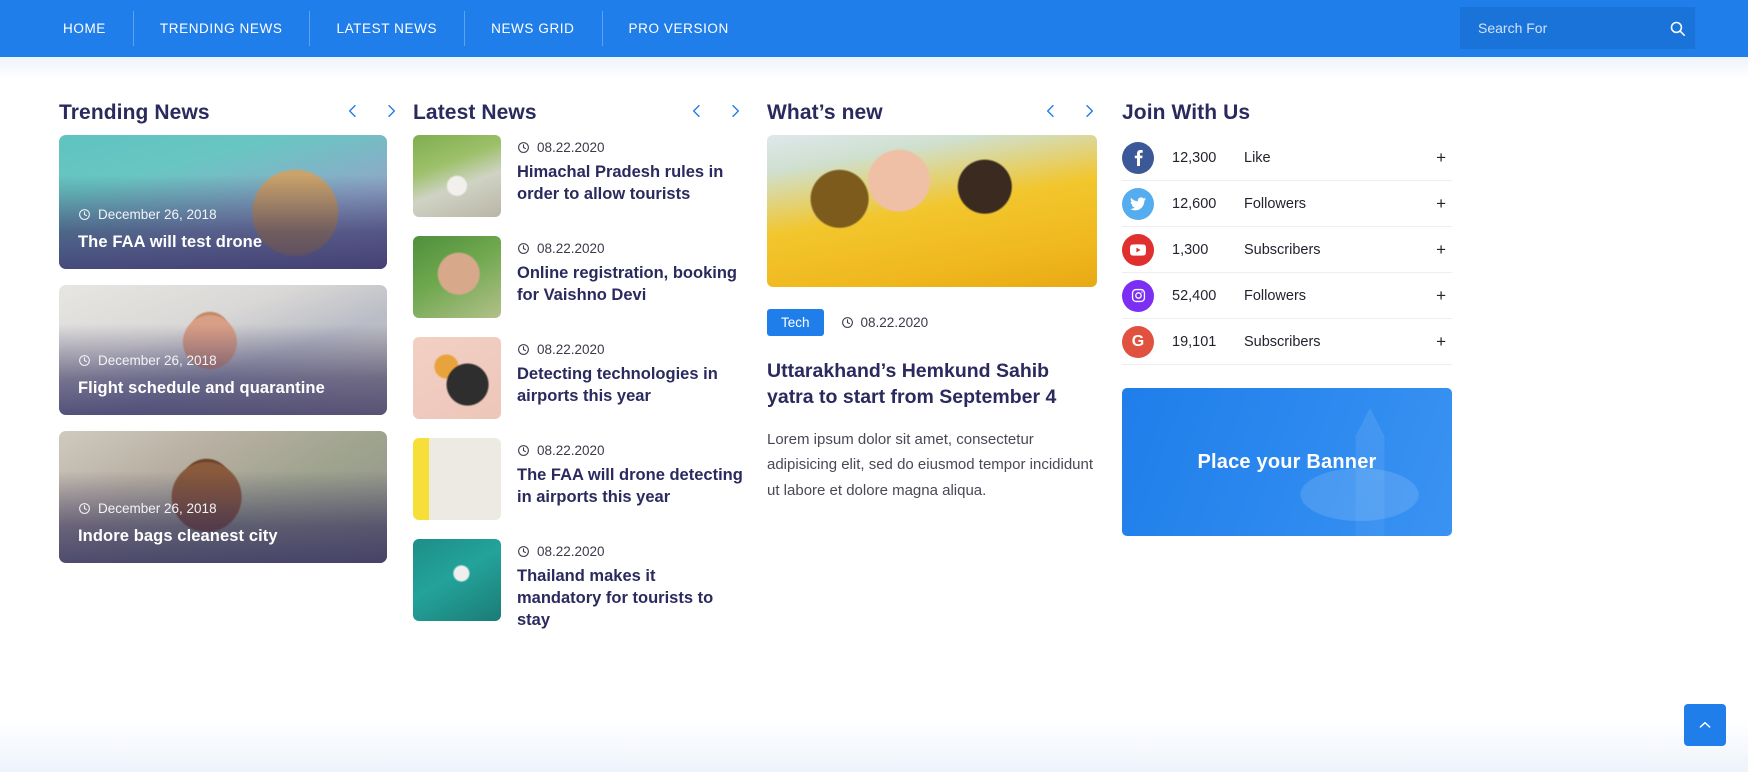  Describe the element at coordinates (1677, 28) in the screenshot. I see `search-button` at that location.